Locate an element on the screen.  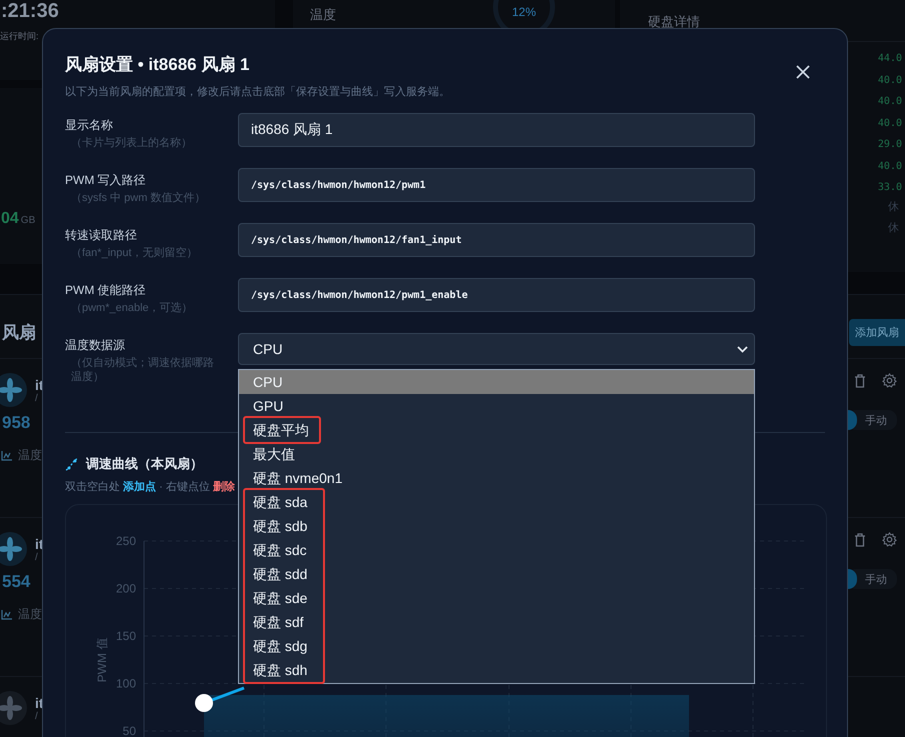
memory-value: 04 is located at coordinates (10, 219).